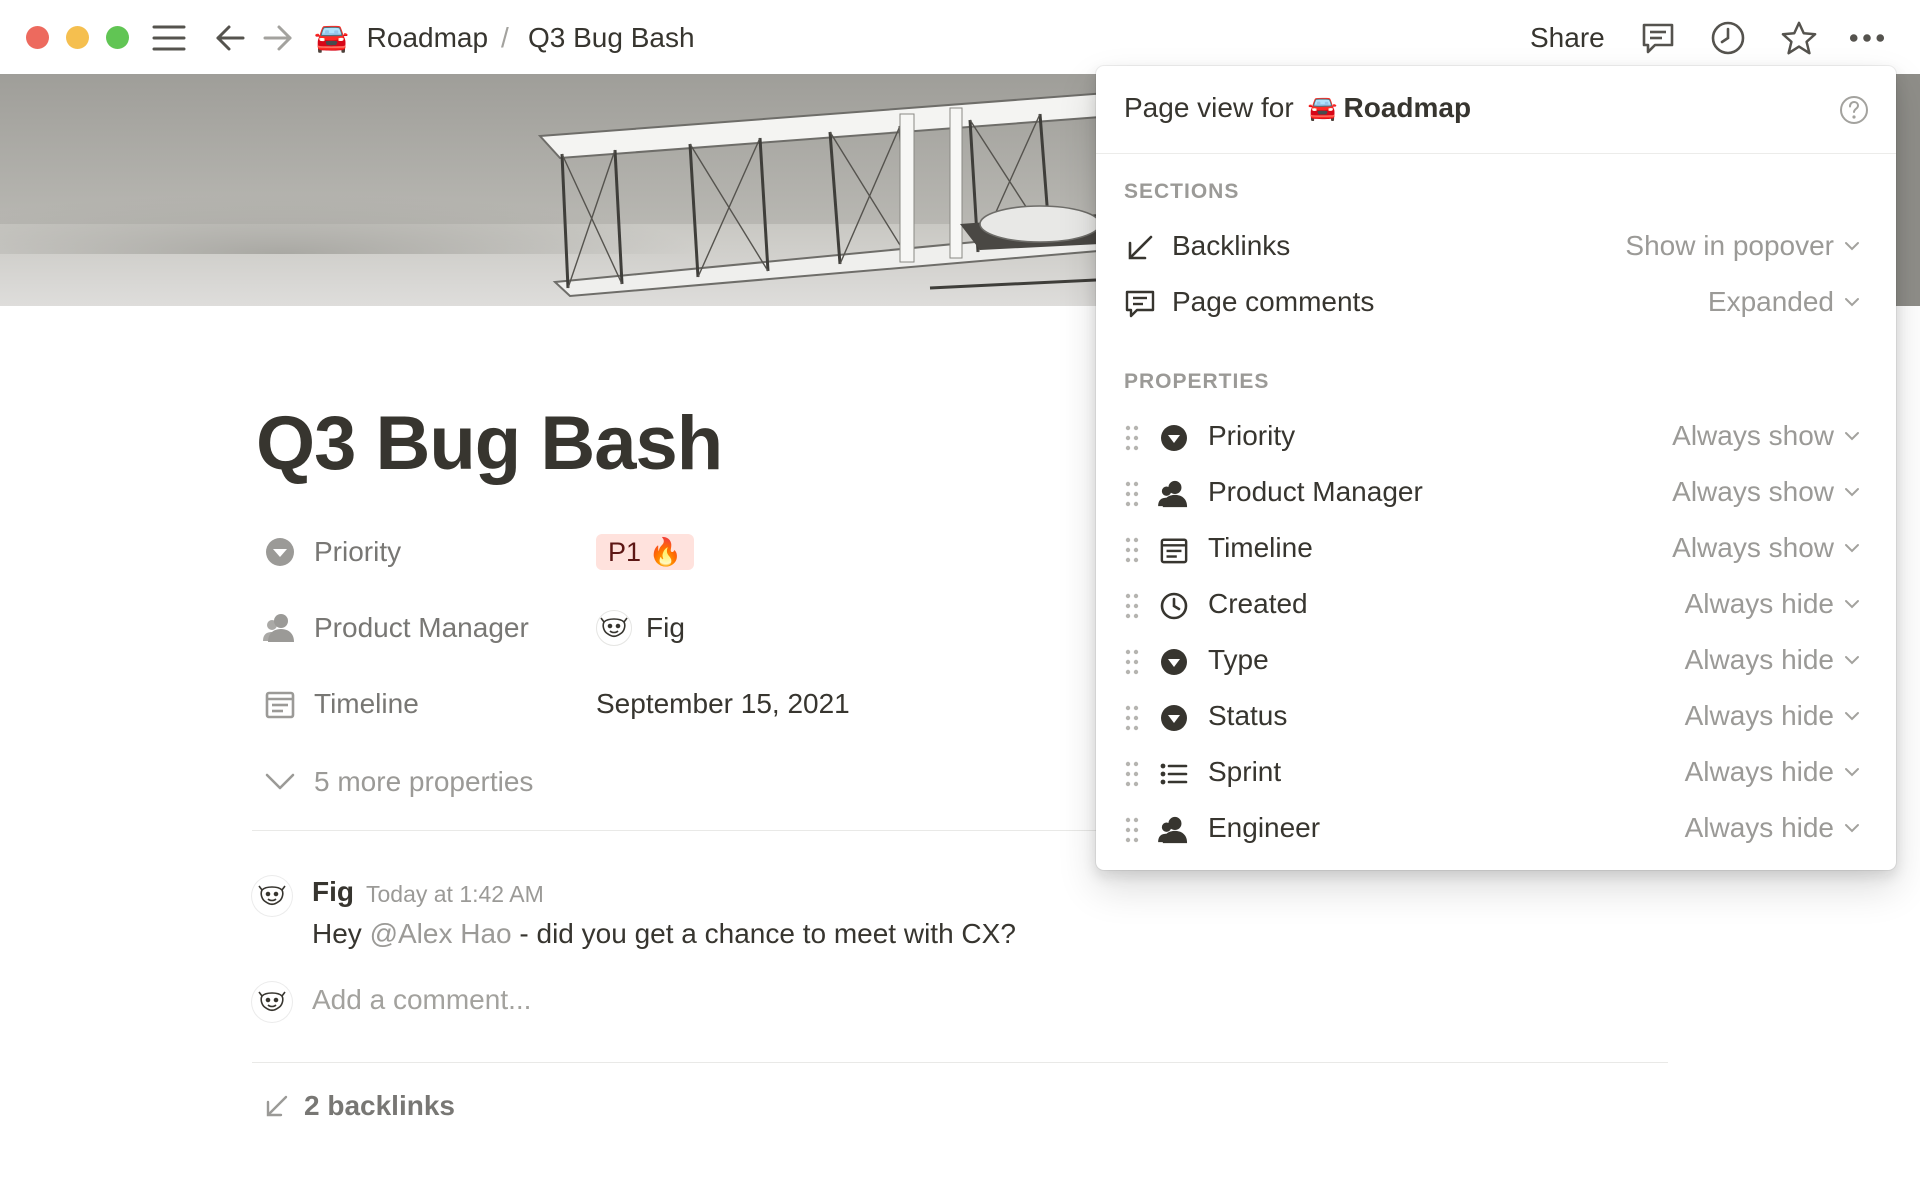  Describe the element at coordinates (117, 37) in the screenshot. I see `zoom-window-button` at that location.